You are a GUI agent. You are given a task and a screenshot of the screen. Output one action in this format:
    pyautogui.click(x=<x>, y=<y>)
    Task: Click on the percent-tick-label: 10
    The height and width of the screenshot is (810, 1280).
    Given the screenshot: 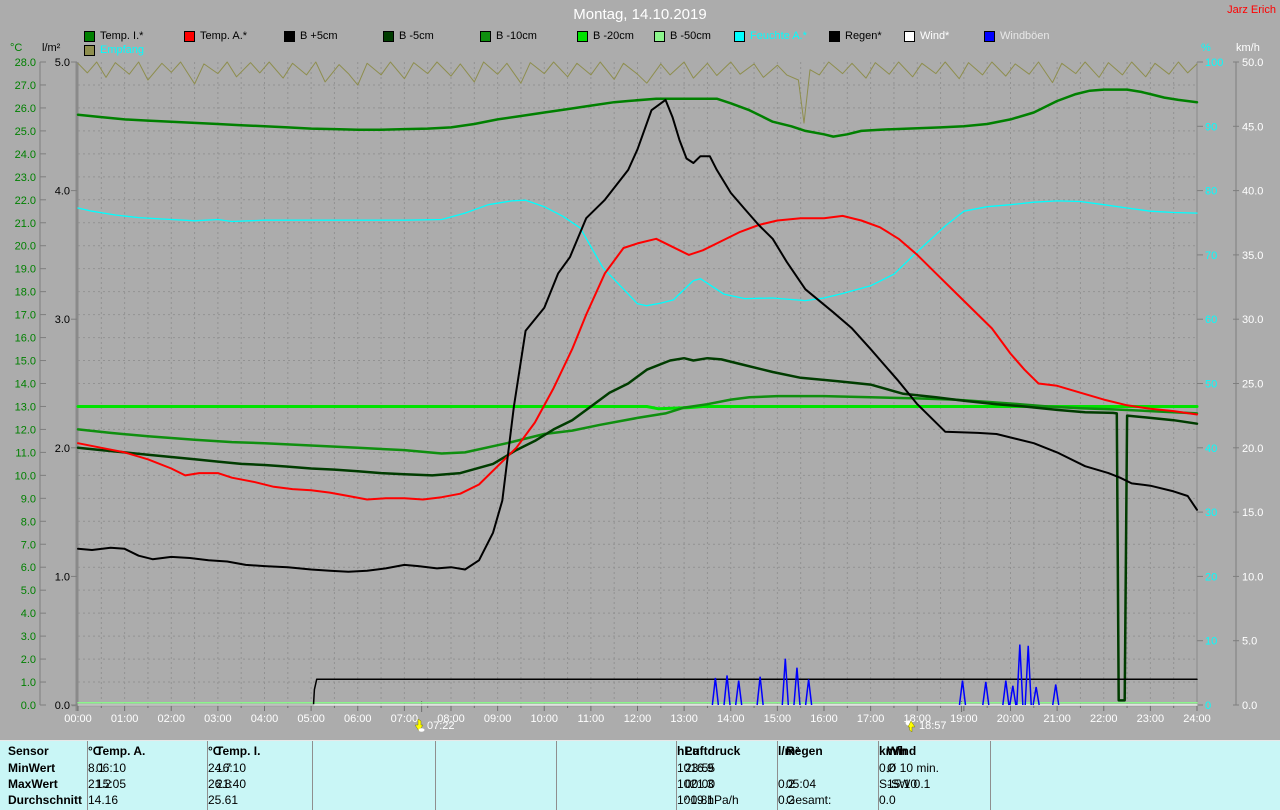 What is the action you would take?
    pyautogui.click(x=1211, y=642)
    